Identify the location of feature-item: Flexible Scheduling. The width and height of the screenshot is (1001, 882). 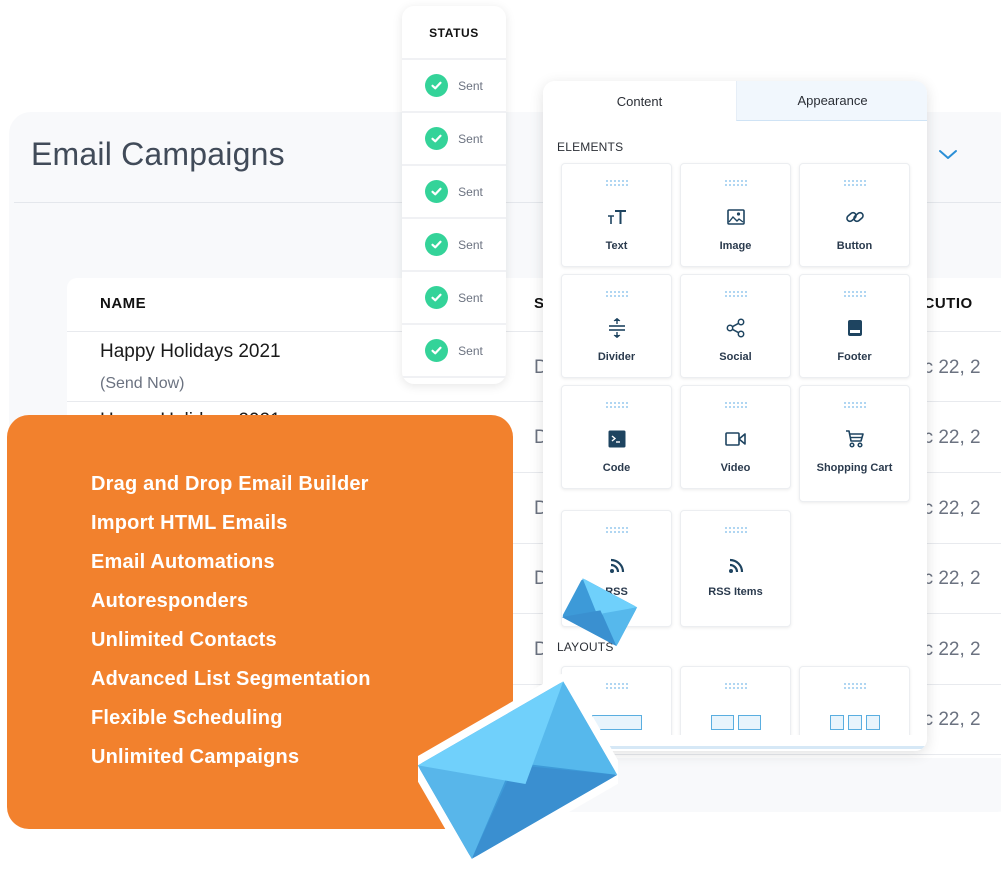
(187, 718).